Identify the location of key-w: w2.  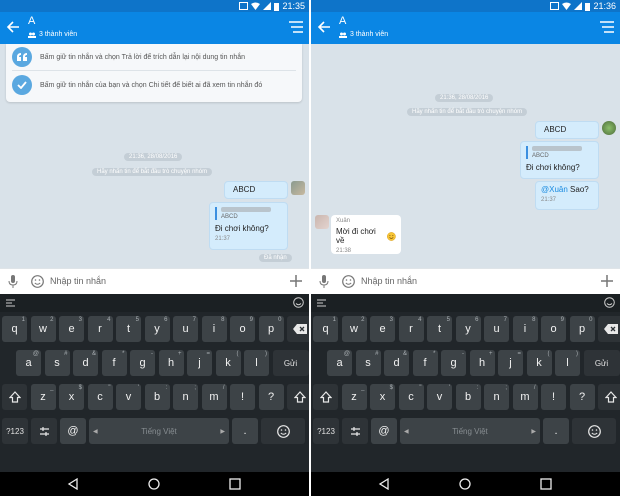
(43, 329).